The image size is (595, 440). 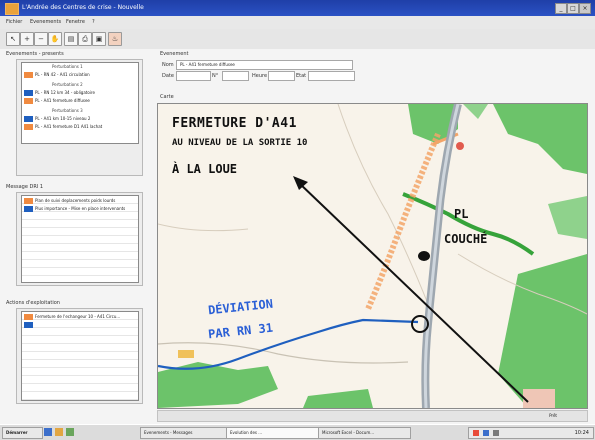 What do you see at coordinates (62, 100) in the screenshot?
I see `event-label-3: PL - A41 fermeture diffusee` at bounding box center [62, 100].